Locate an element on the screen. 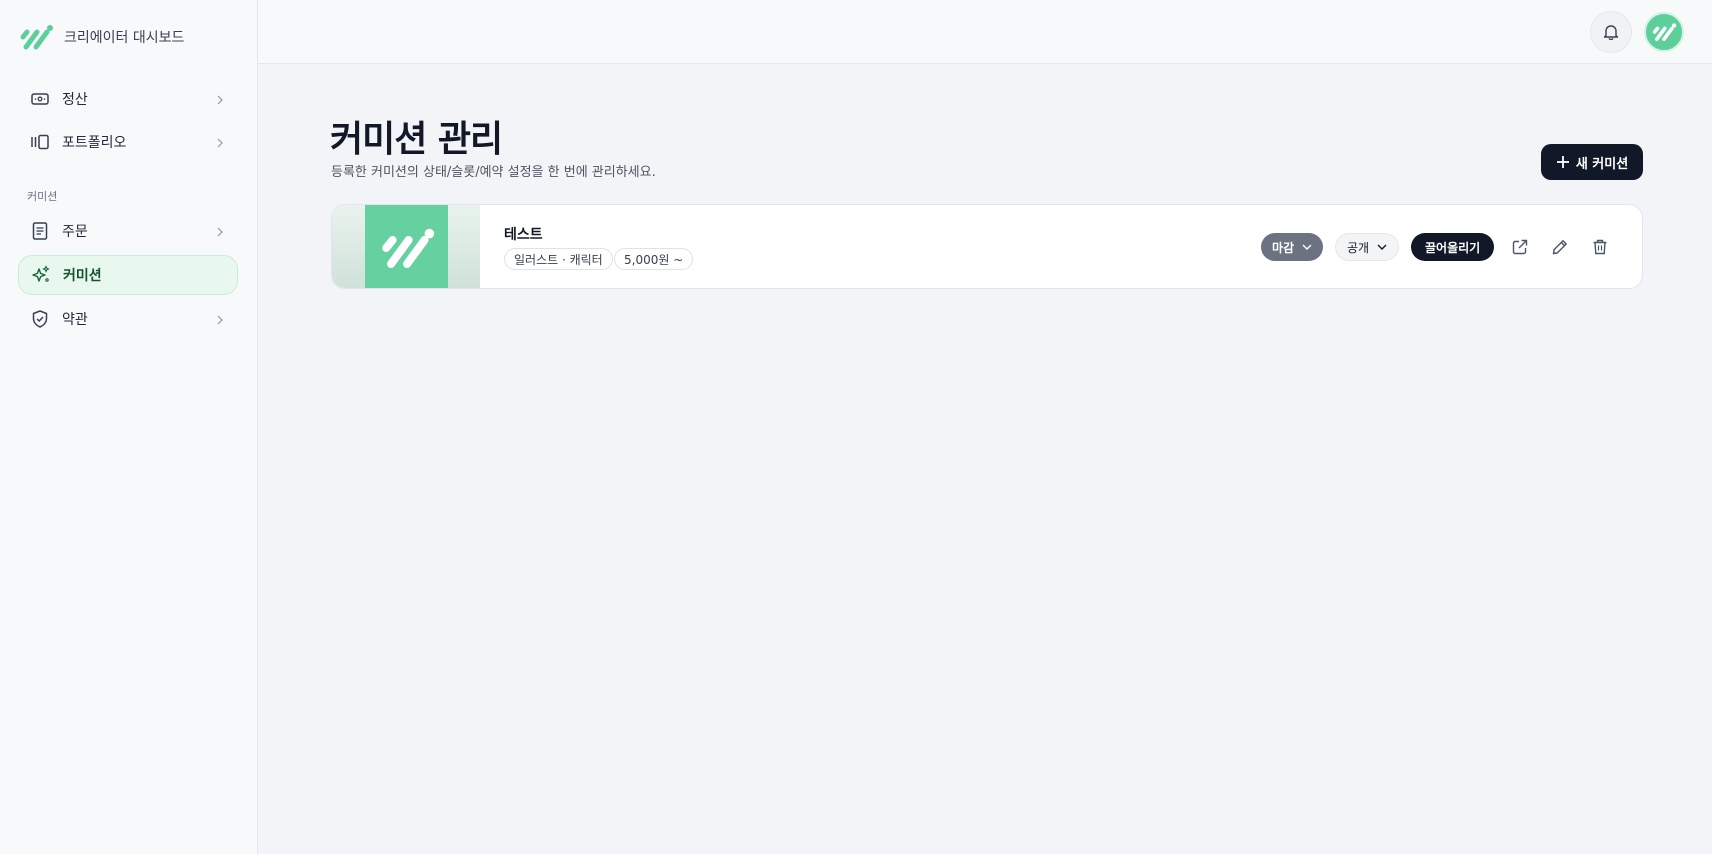  commission-thumbnail-frame is located at coordinates (406, 246).